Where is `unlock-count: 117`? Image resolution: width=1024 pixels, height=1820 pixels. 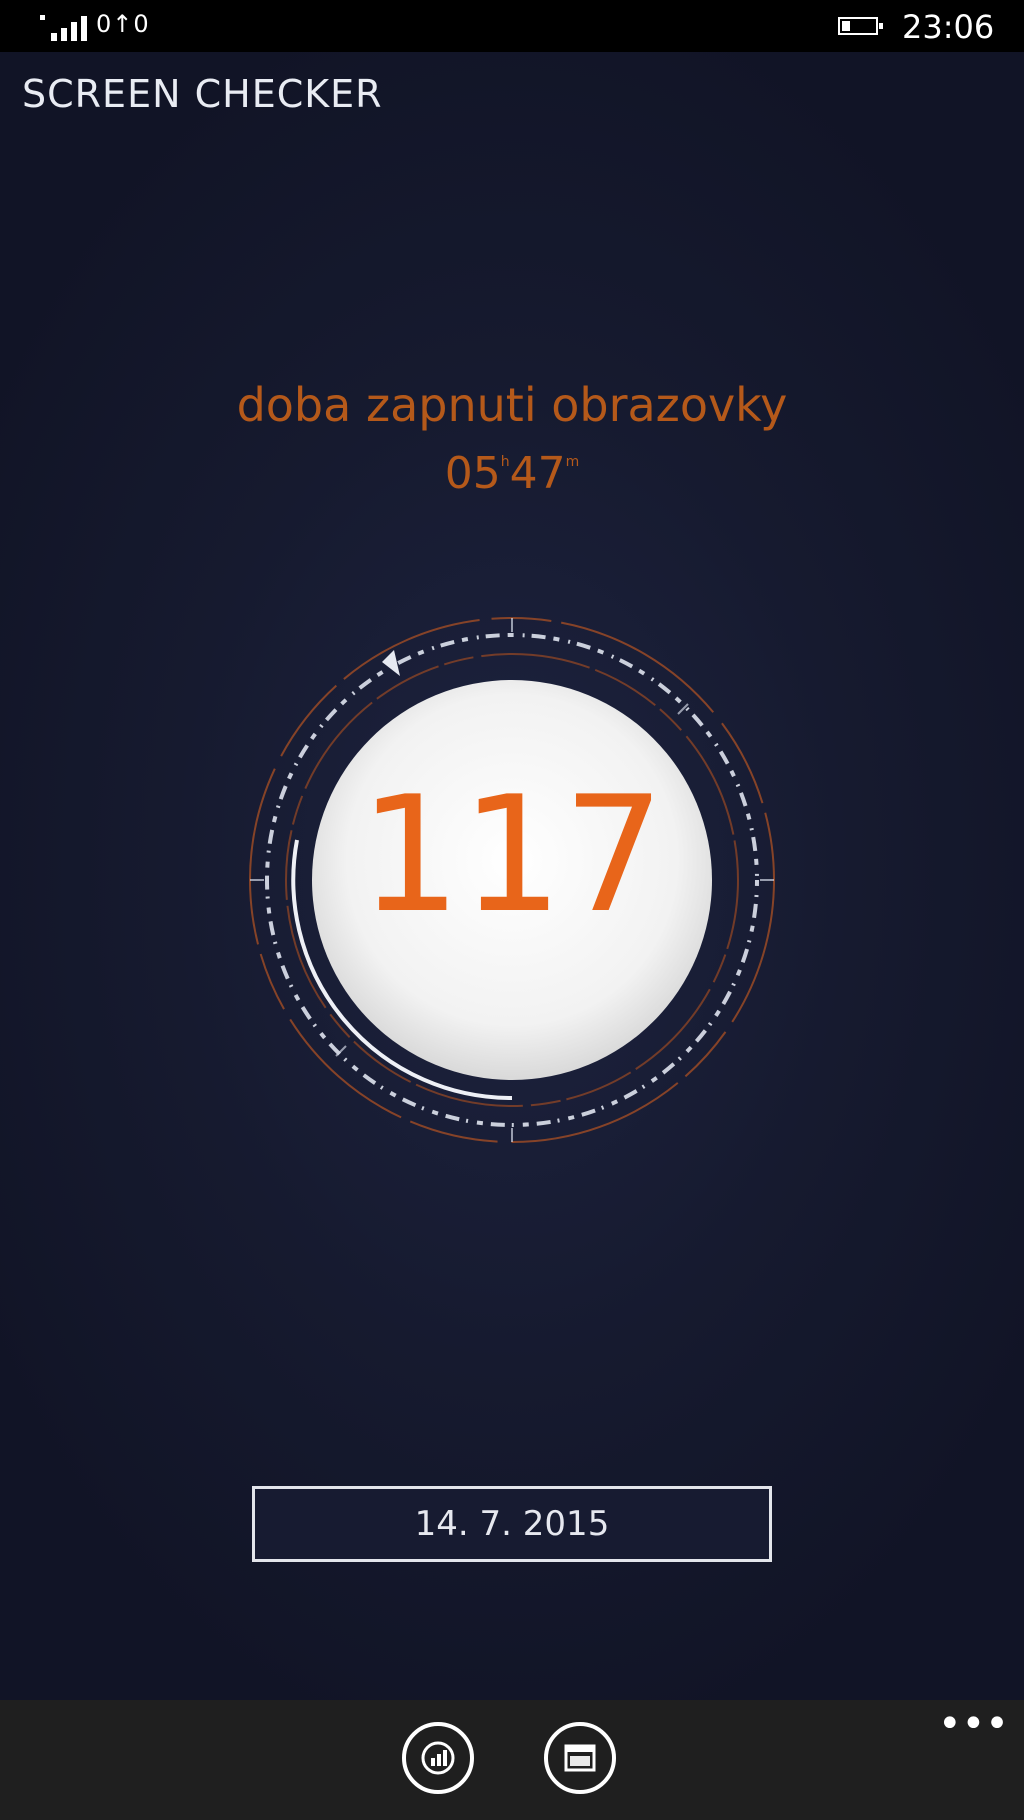 unlock-count: 117 is located at coordinates (512, 854).